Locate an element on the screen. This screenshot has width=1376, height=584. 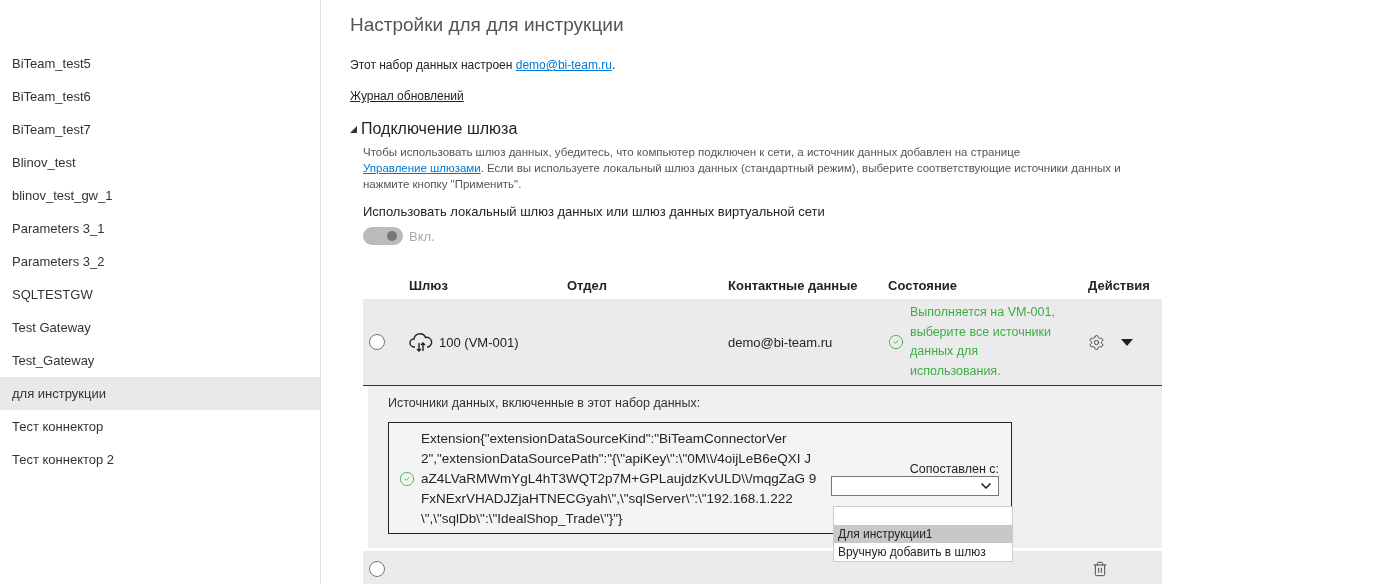
sidebar-item: Test_Gateway is located at coordinates (160, 360).